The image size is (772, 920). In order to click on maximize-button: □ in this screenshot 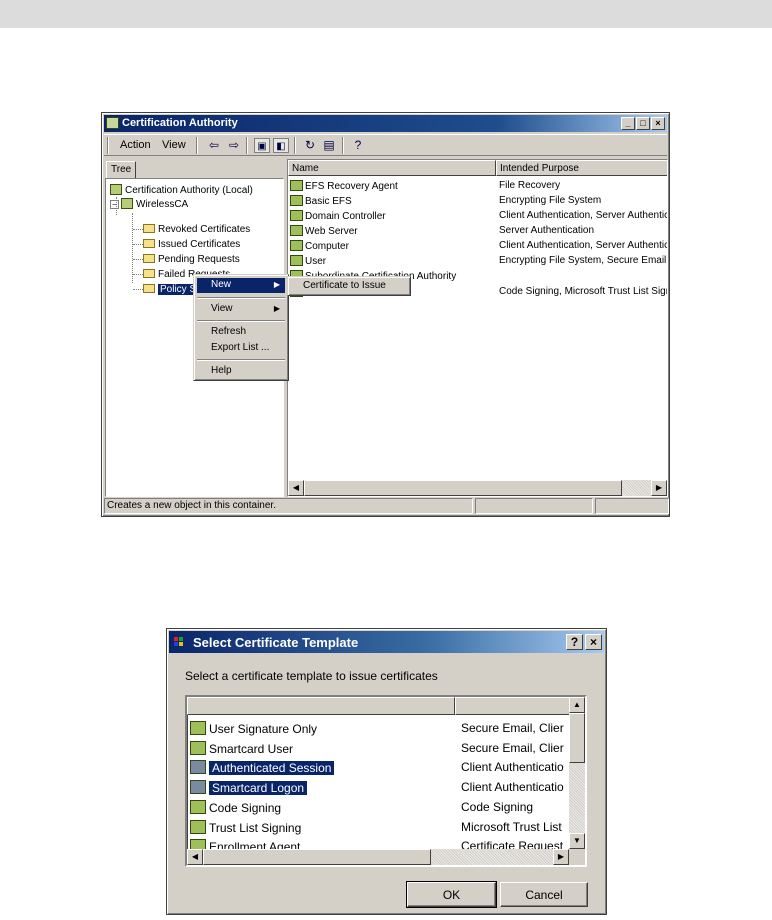, I will do `click(643, 123)`.